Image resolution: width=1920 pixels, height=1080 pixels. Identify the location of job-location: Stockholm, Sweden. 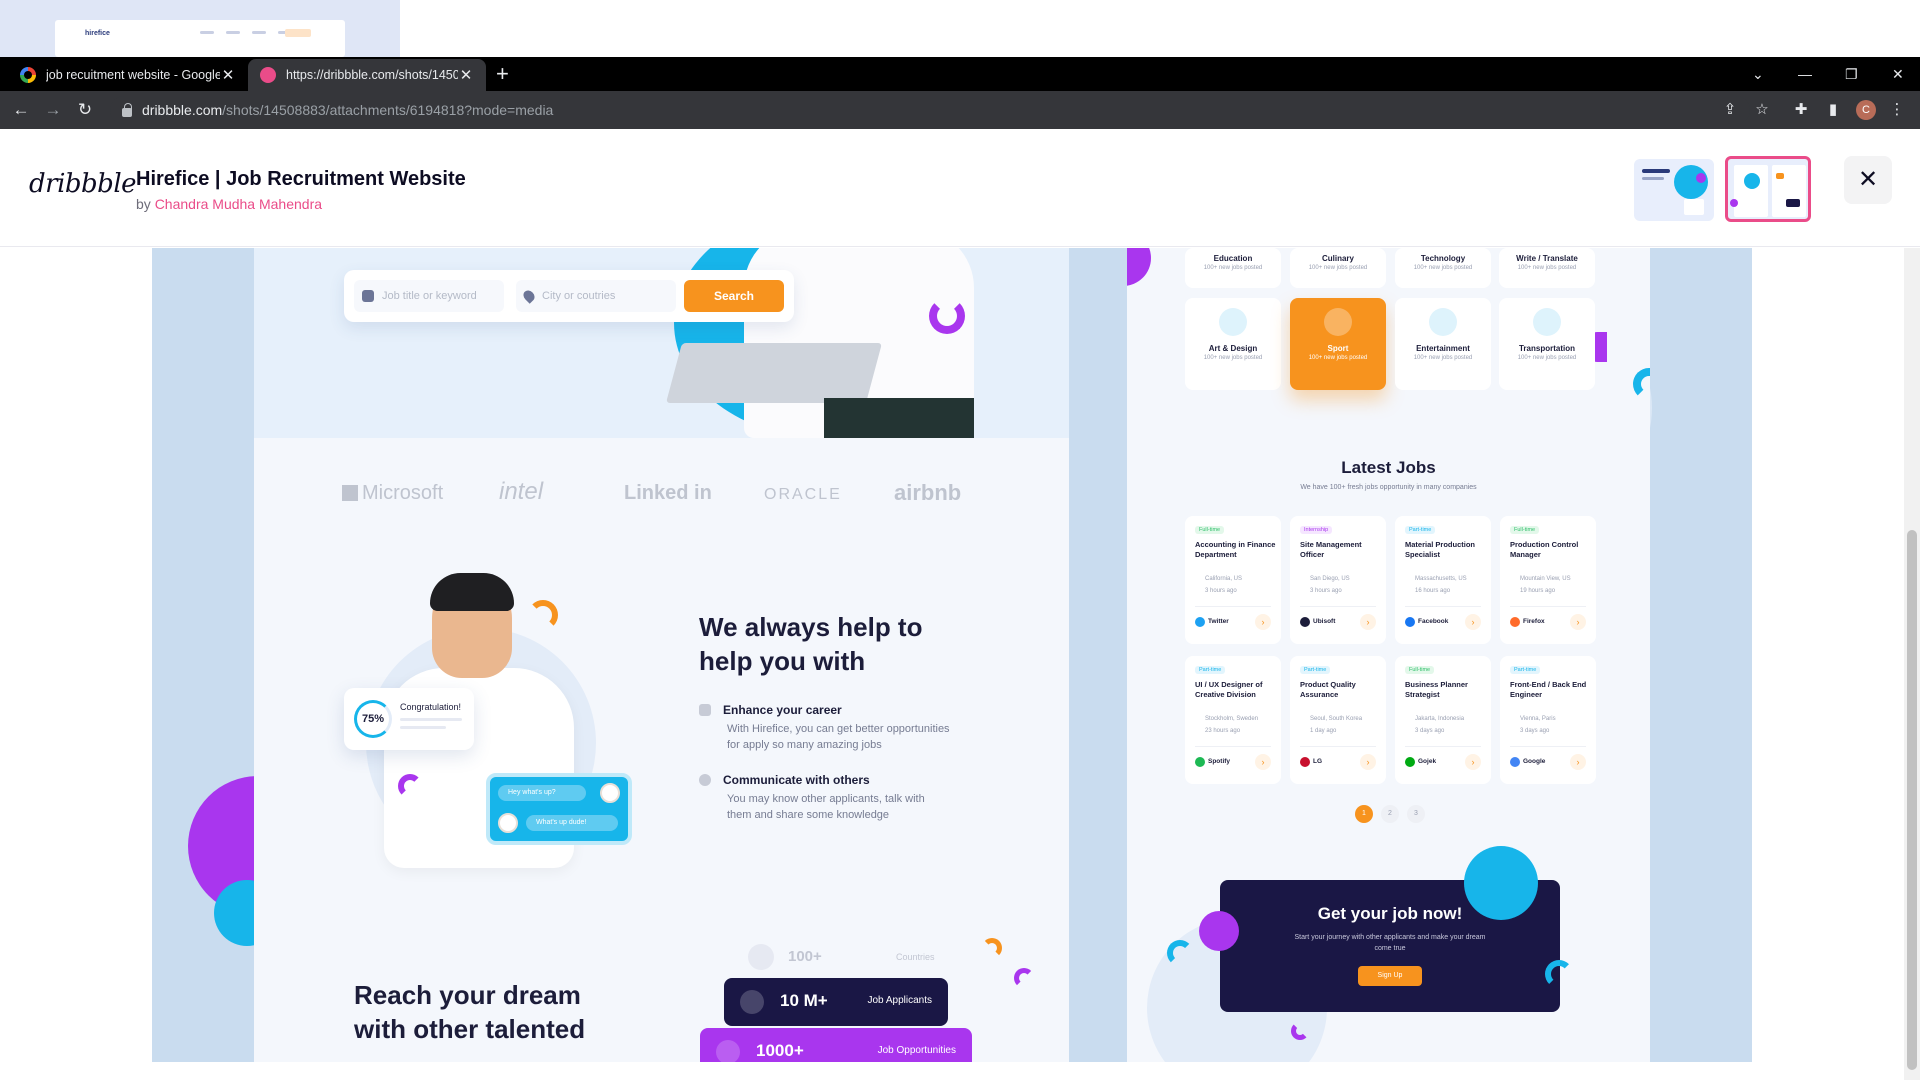
(1232, 719).